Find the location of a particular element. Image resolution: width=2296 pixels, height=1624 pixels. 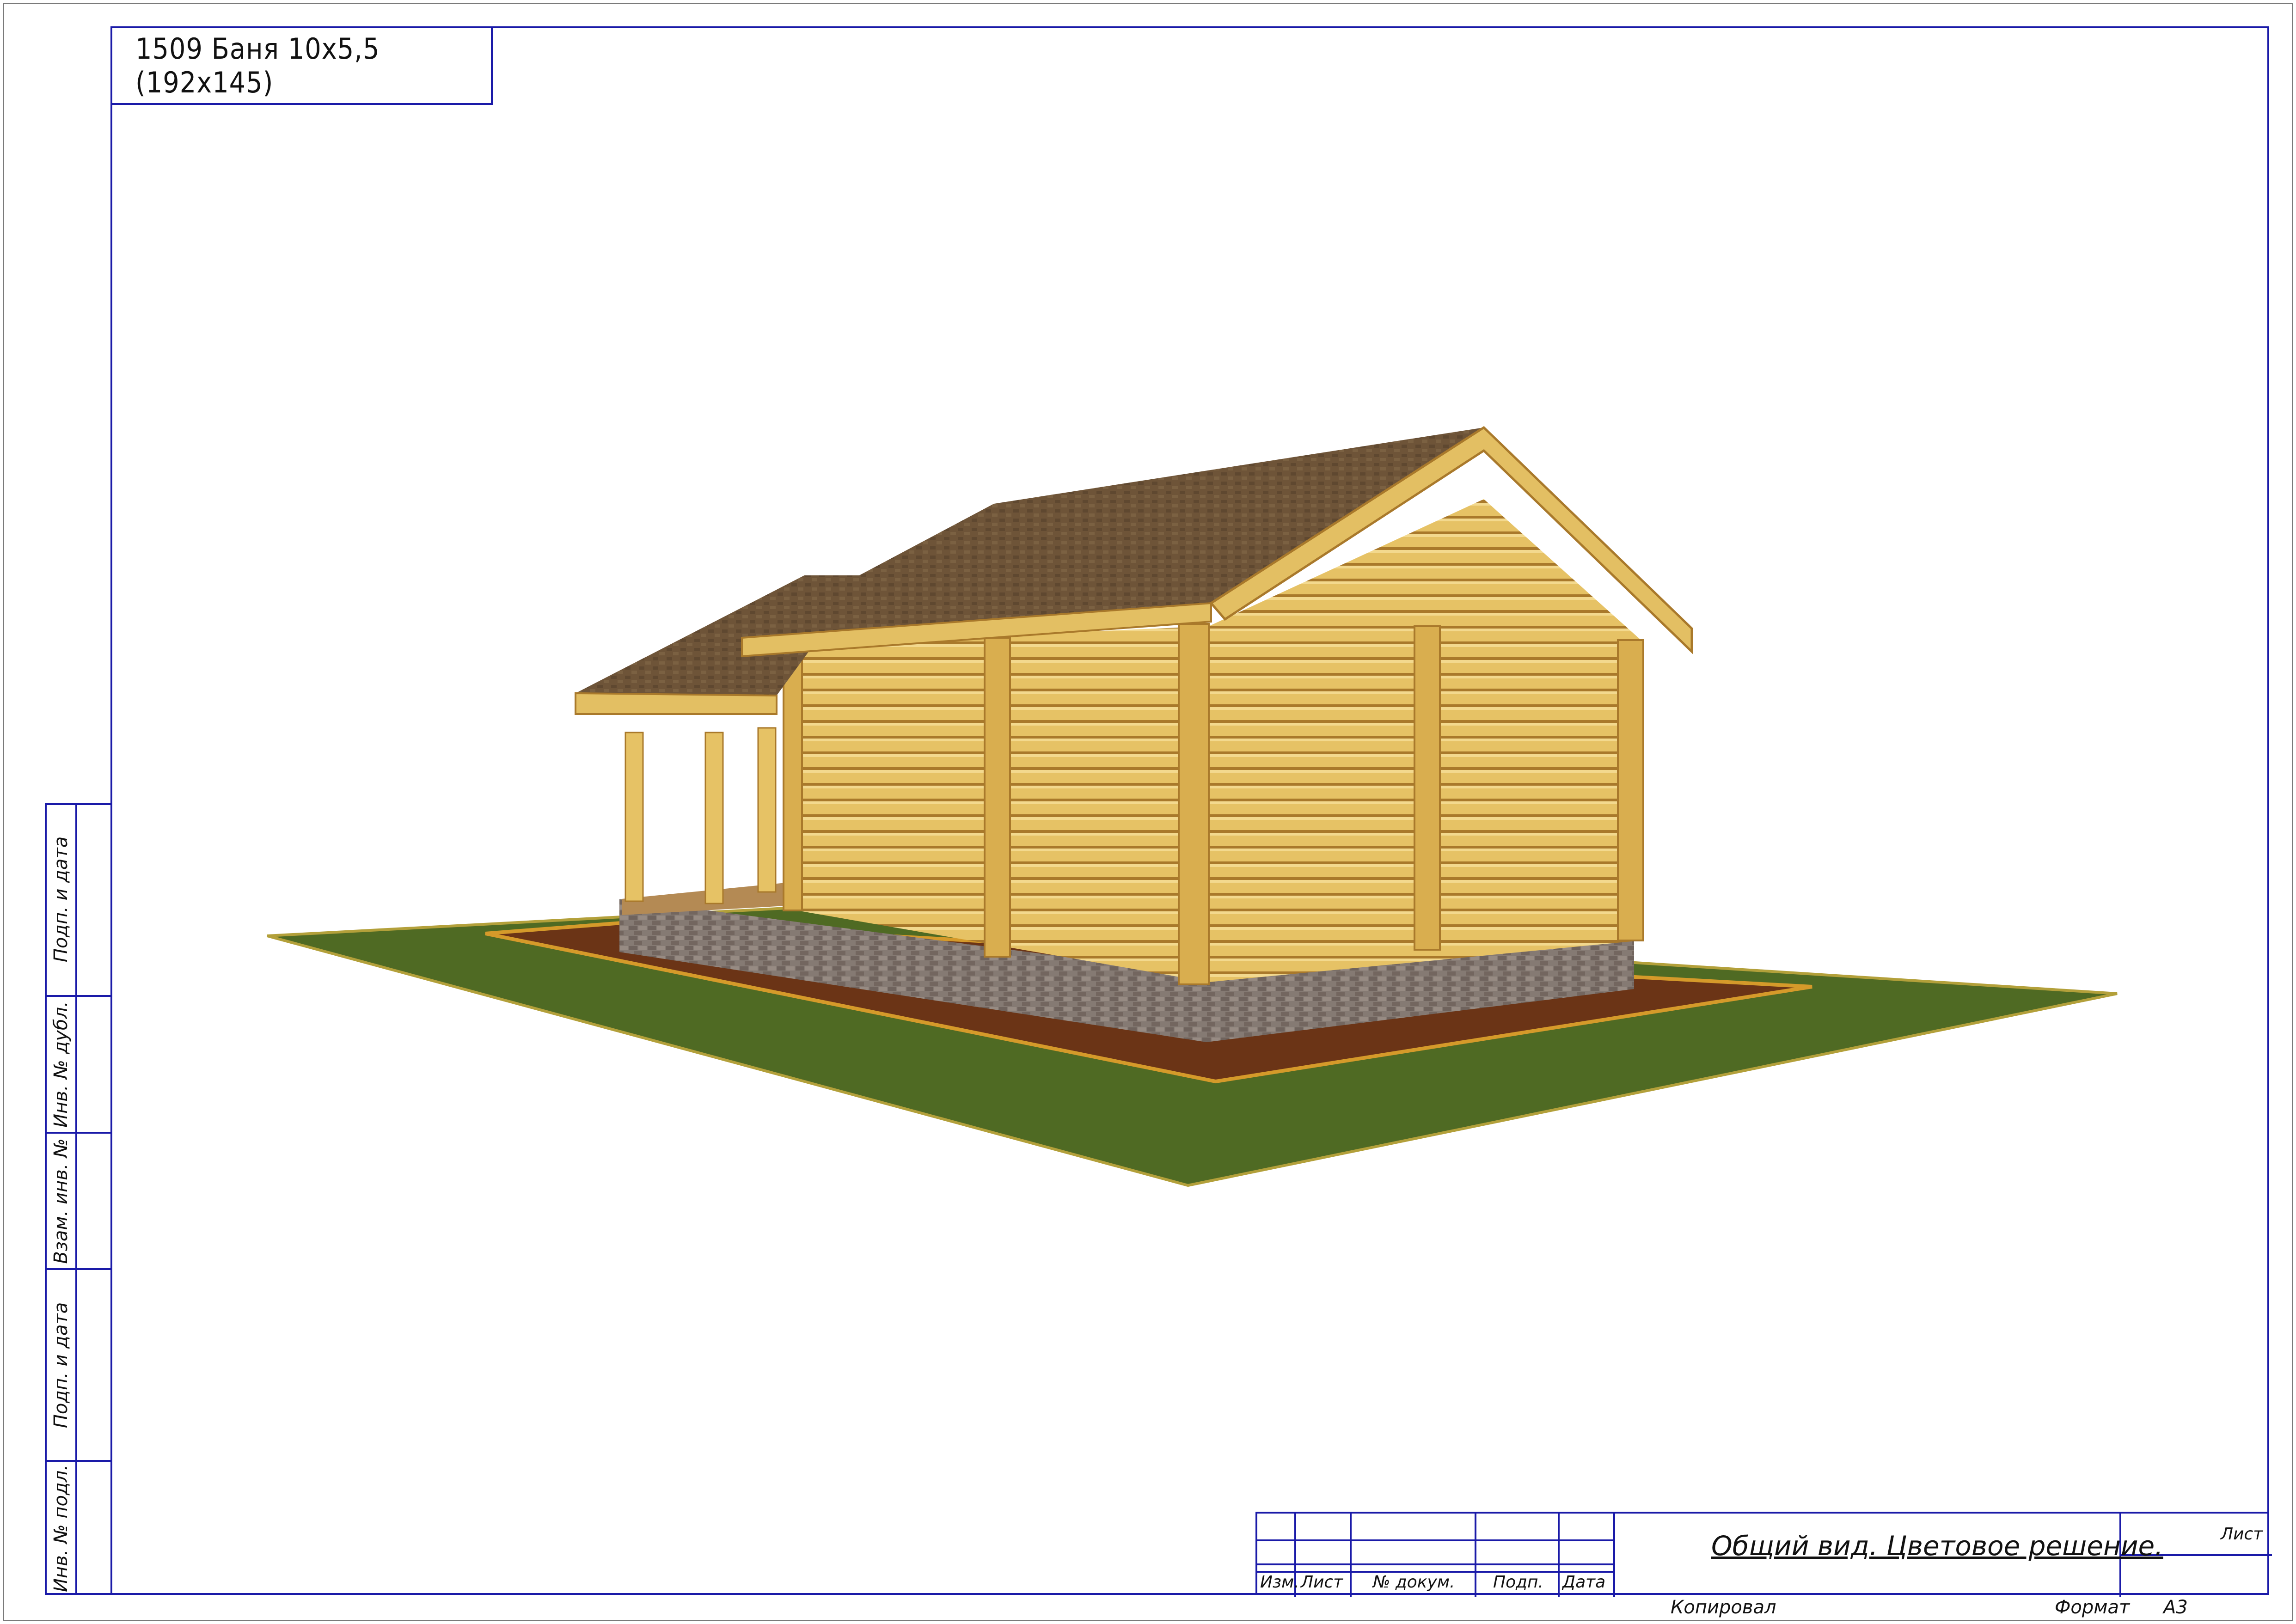

side-cell-3: Взам. инв. № is located at coordinates (79, 1200).